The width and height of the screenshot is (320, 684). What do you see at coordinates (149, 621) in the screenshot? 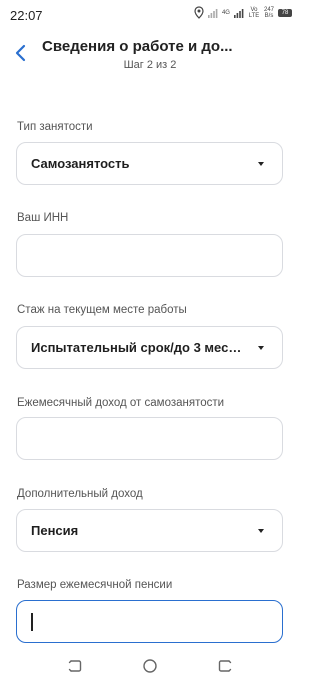
I see `pension-amount-input` at bounding box center [149, 621].